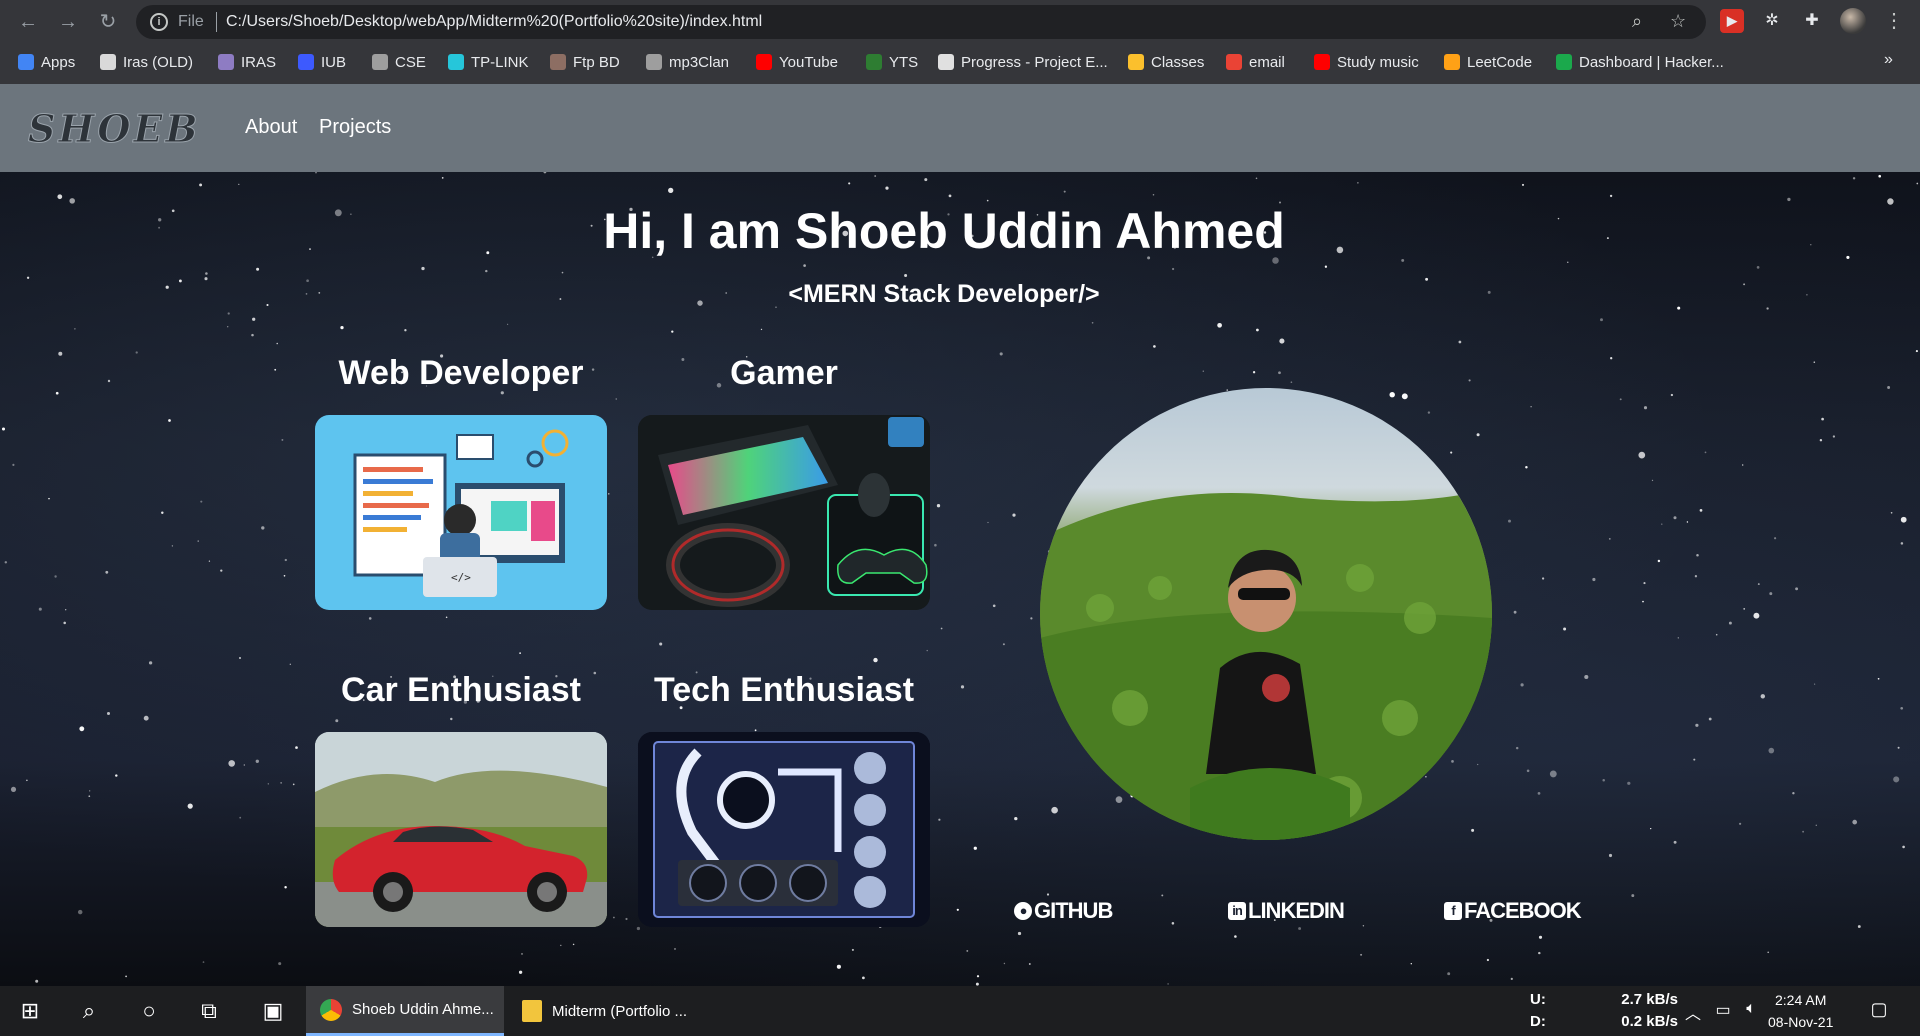 The width and height of the screenshot is (1920, 1036). I want to click on notification-icon: ▢, so click(1879, 1009).